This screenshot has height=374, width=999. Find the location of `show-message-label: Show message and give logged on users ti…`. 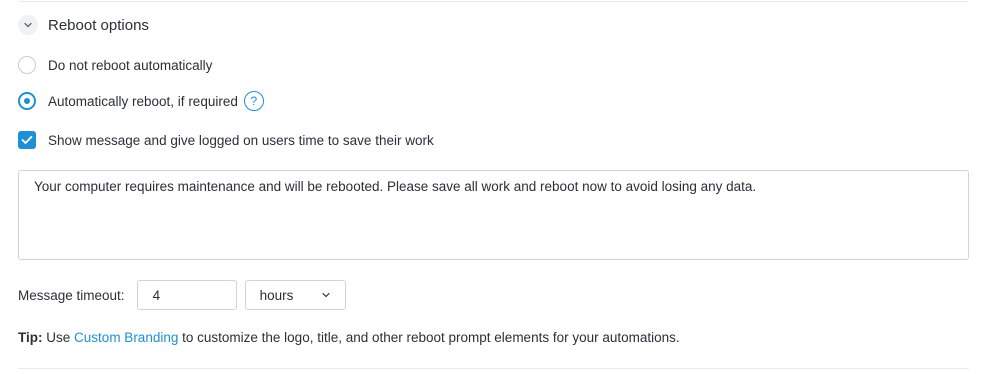

show-message-label: Show message and give logged on users ti… is located at coordinates (241, 140).